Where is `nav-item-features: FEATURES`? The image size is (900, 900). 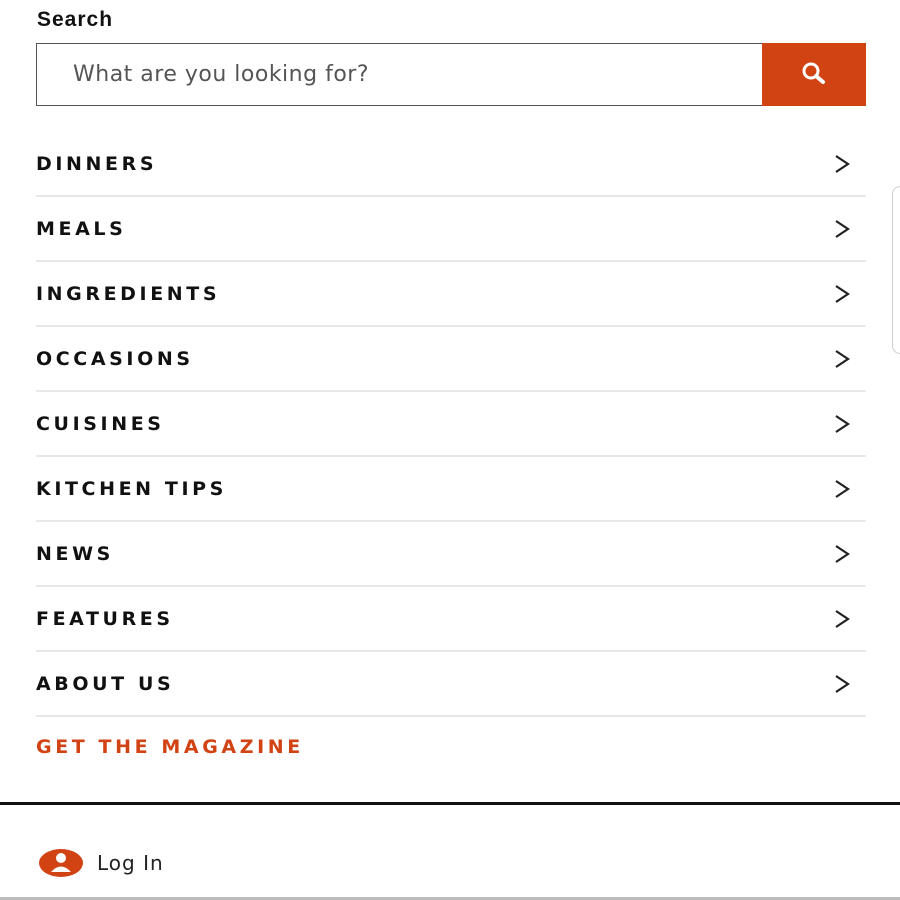 nav-item-features: FEATURES is located at coordinates (451, 619).